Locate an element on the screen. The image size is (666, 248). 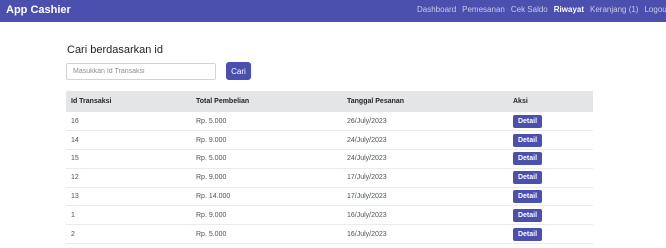
table-row: 15 Rp. 5.000 24/July/2023 Detail is located at coordinates (329, 159).